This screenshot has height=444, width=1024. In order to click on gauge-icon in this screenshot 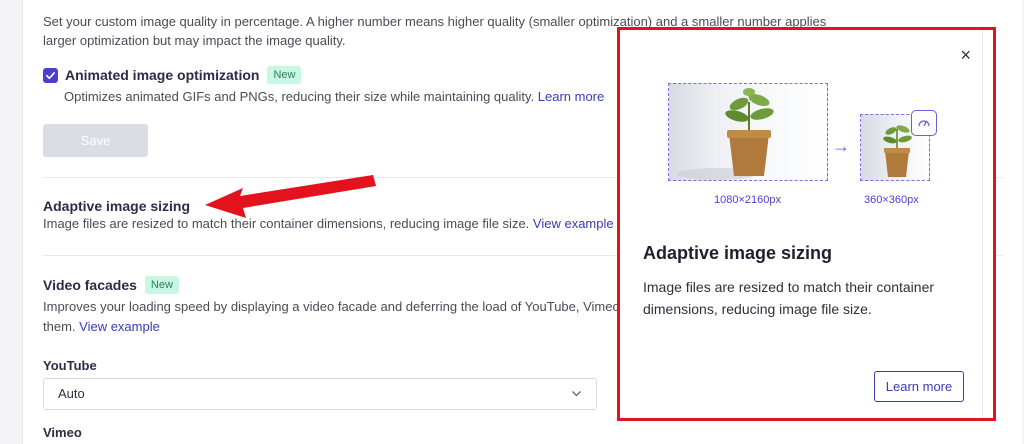, I will do `click(924, 123)`.